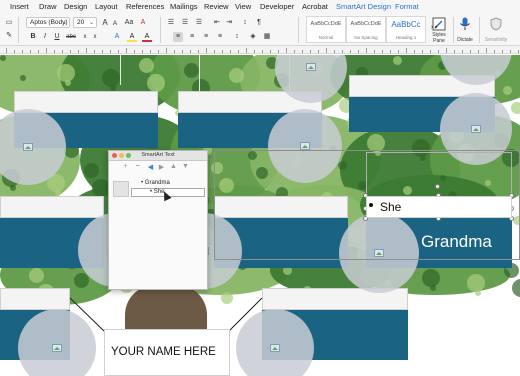 The height and width of the screenshot is (376, 520). Describe the element at coordinates (117, 37) in the screenshot. I see `text-effects-icon: A` at that location.